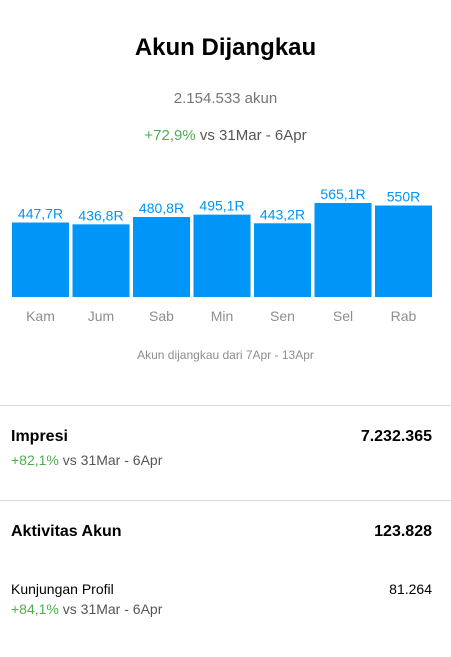 This screenshot has height=657, width=451. Describe the element at coordinates (403, 531) in the screenshot. I see `aktivitas-value: 123.828` at that location.